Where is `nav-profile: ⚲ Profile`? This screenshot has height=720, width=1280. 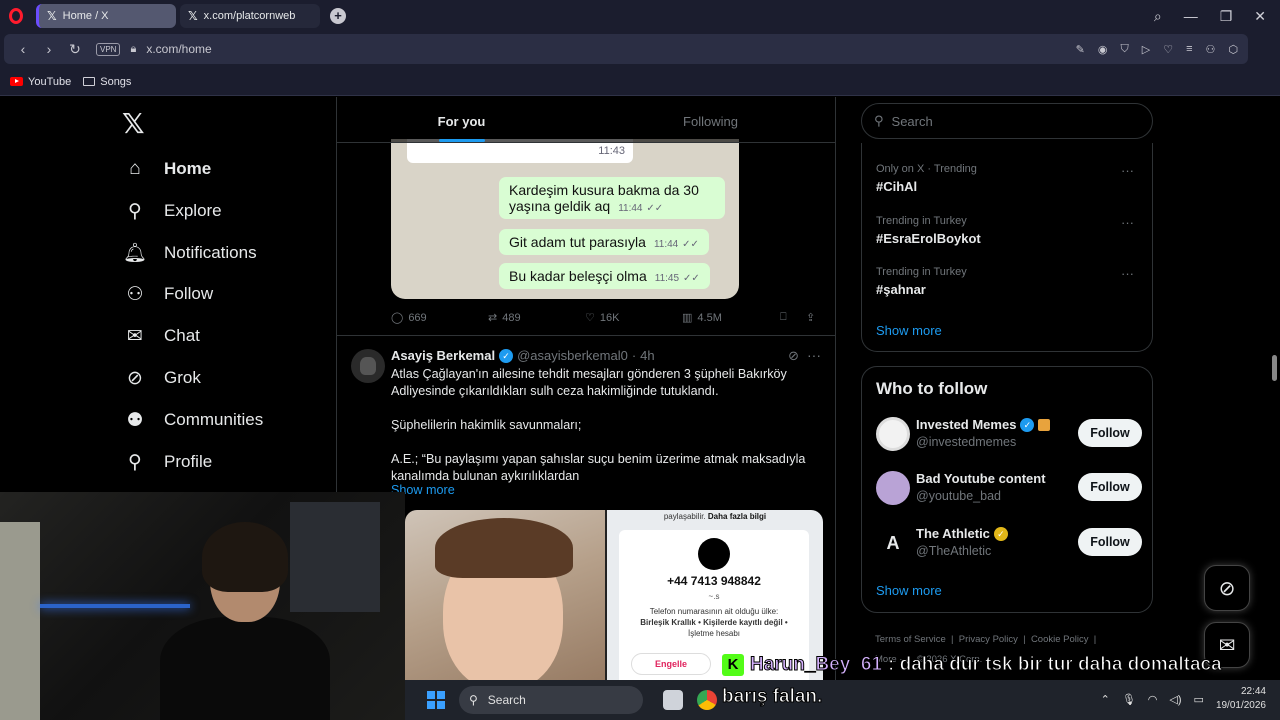 nav-profile: ⚲ Profile is located at coordinates (168, 462).